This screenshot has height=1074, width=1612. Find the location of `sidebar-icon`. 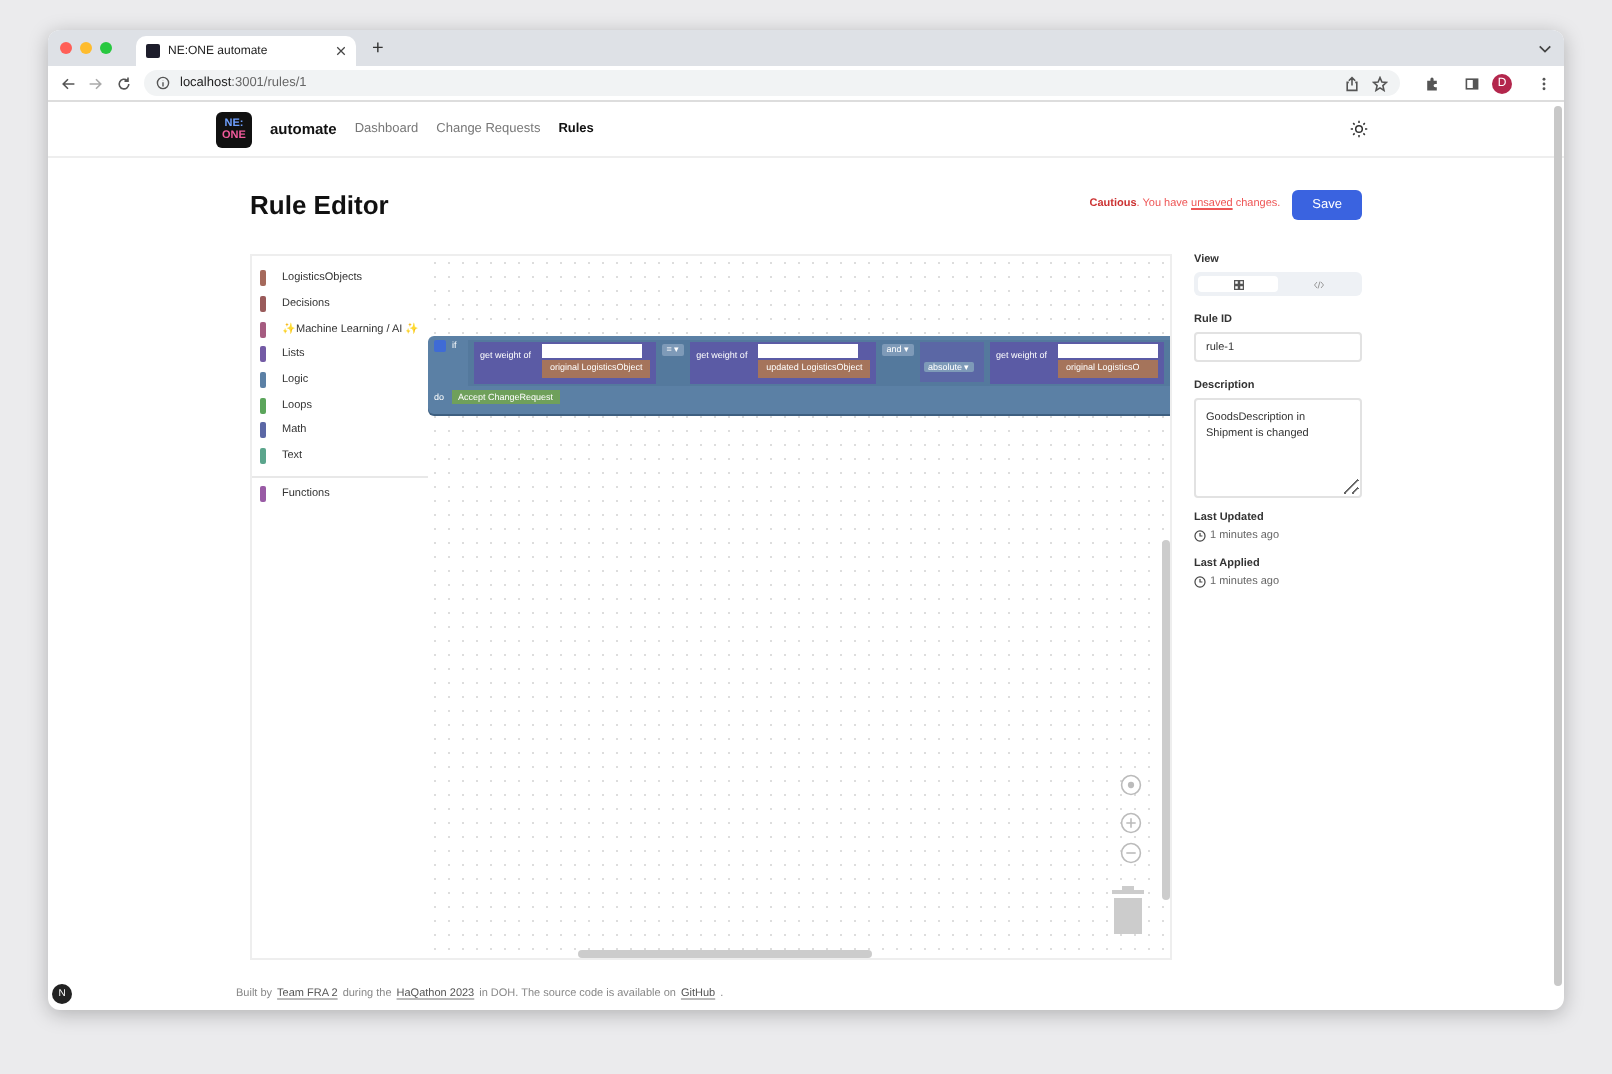

sidebar-icon is located at coordinates (1472, 83).